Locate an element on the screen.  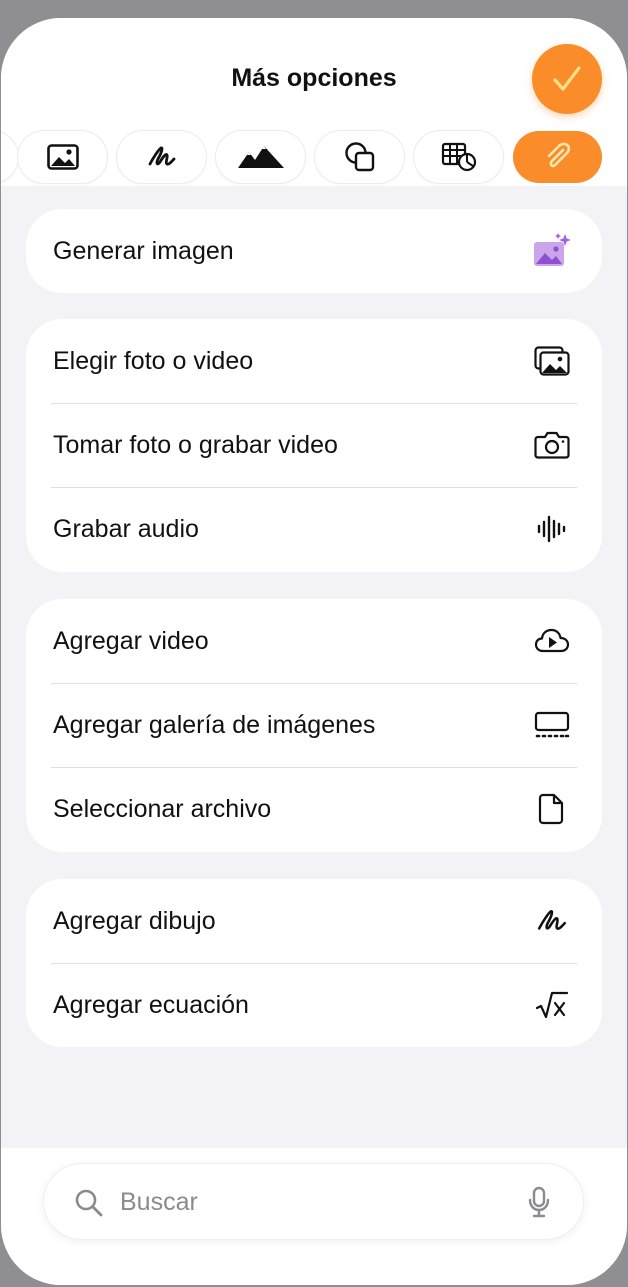
search-input: Buscar is located at coordinates (313, 1201).